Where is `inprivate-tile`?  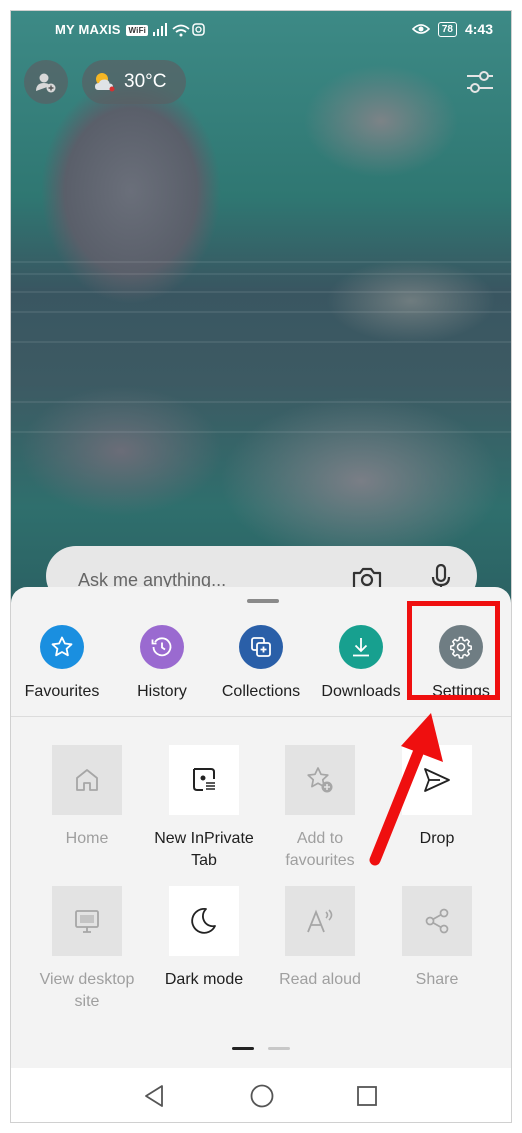 inprivate-tile is located at coordinates (204, 780).